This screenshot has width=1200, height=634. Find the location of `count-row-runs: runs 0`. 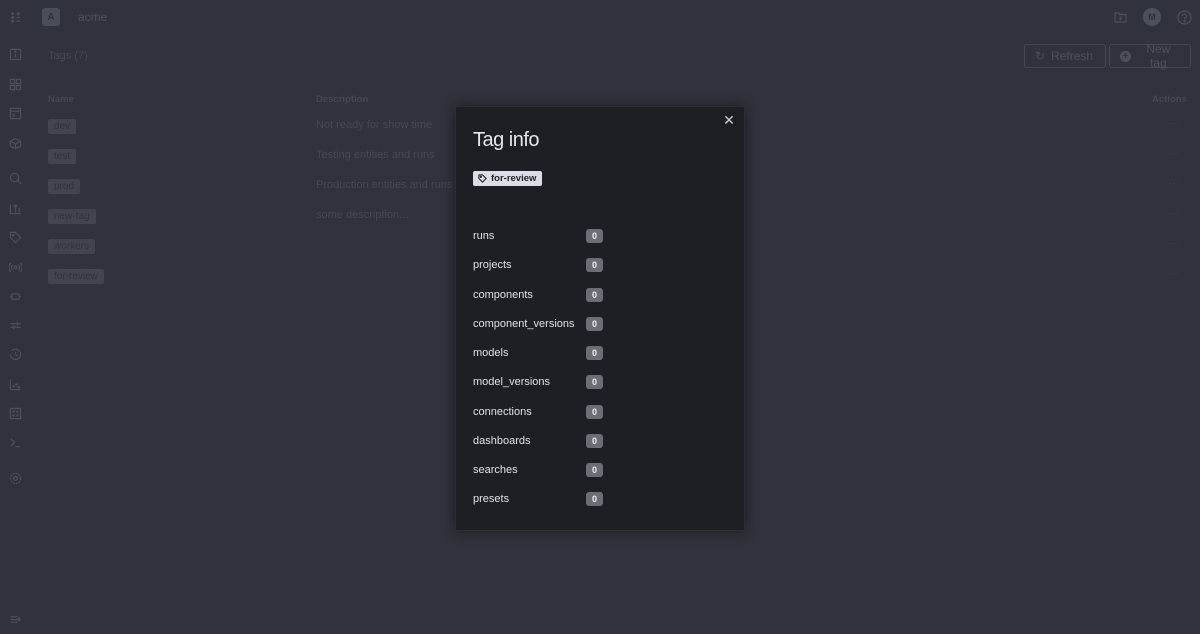

count-row-runs: runs 0 is located at coordinates (603, 236).